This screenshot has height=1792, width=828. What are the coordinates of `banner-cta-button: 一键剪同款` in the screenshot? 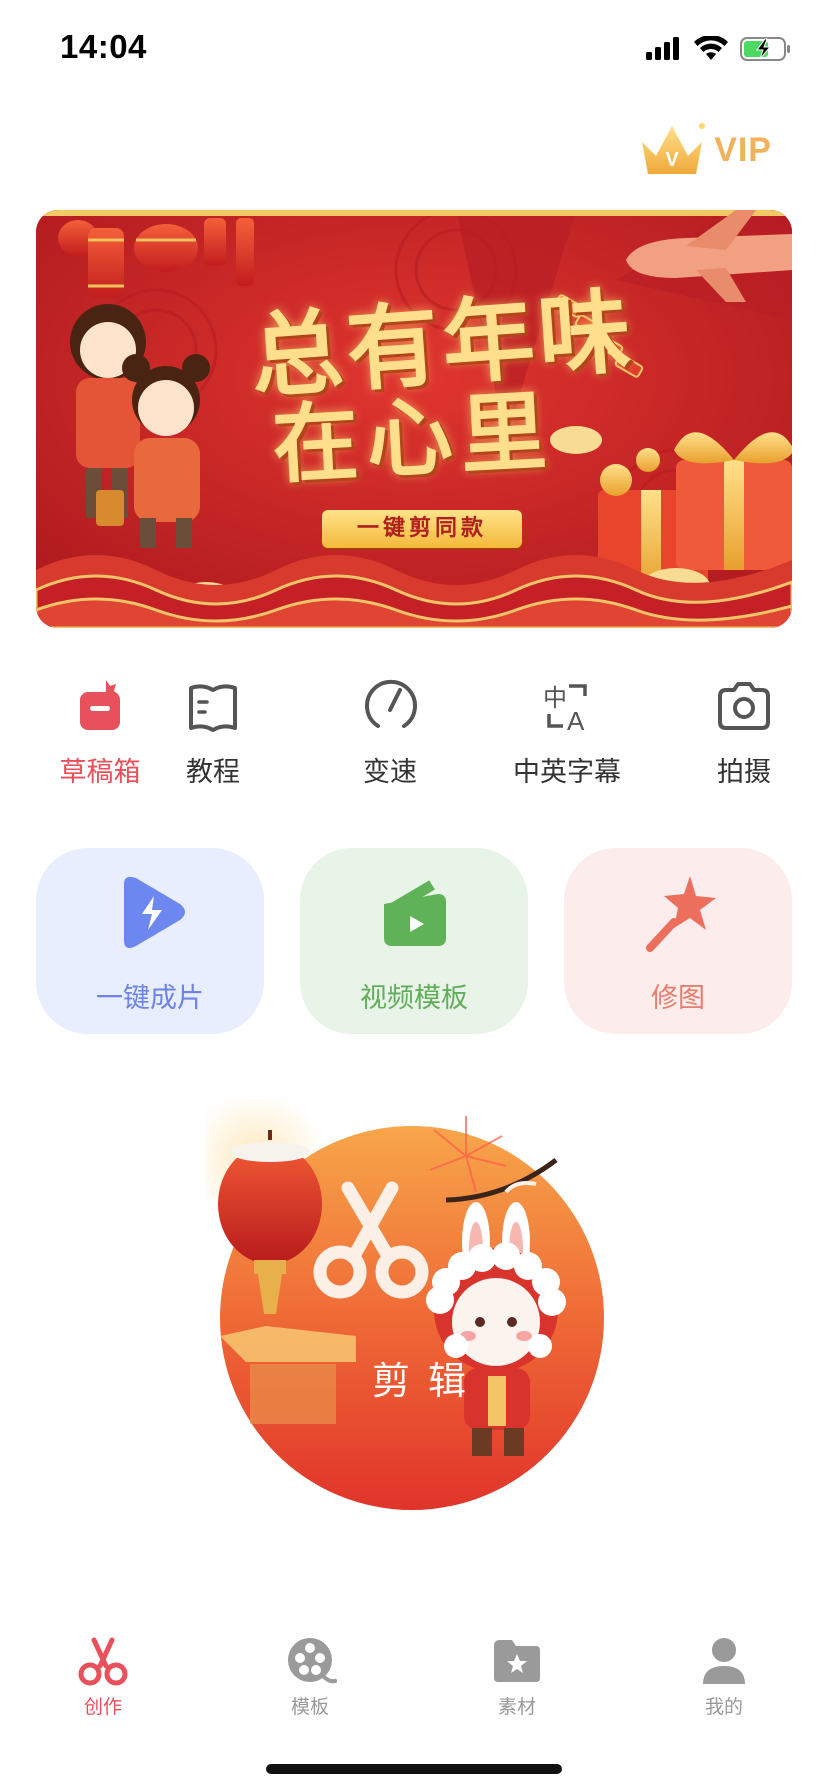 It's located at (422, 529).